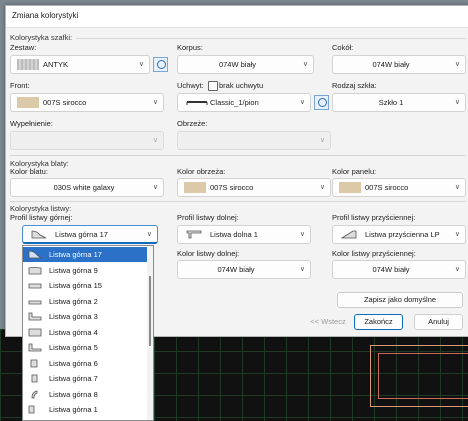 Image resolution: width=468 pixels, height=421 pixels. What do you see at coordinates (400, 300) in the screenshot?
I see `save-default-button: Zapisz jako domyślne` at bounding box center [400, 300].